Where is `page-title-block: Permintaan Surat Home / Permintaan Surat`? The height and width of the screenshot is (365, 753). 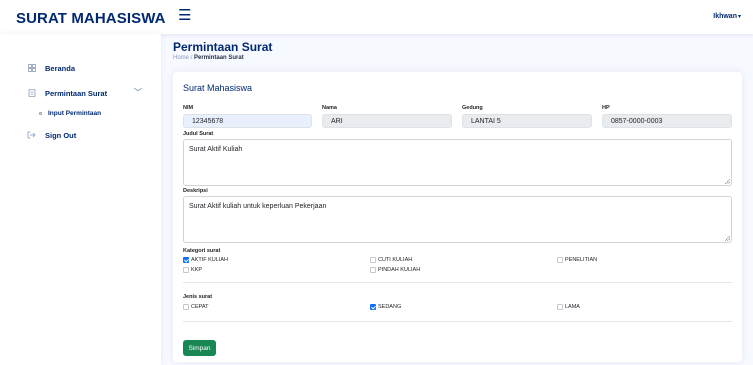 page-title-block: Permintaan Surat Home / Permintaan Surat is located at coordinates (222, 50).